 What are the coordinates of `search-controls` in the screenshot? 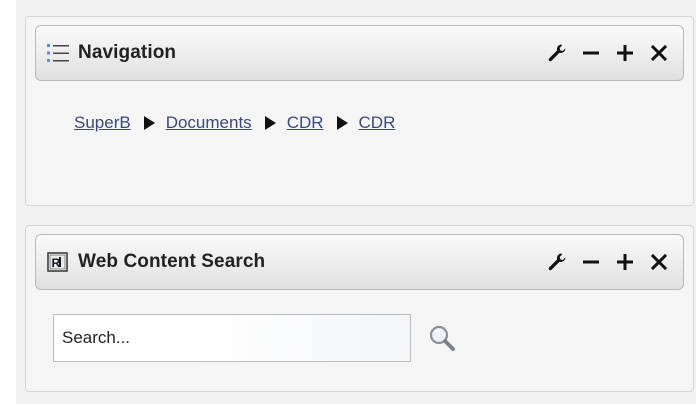 It's located at (603, 262).